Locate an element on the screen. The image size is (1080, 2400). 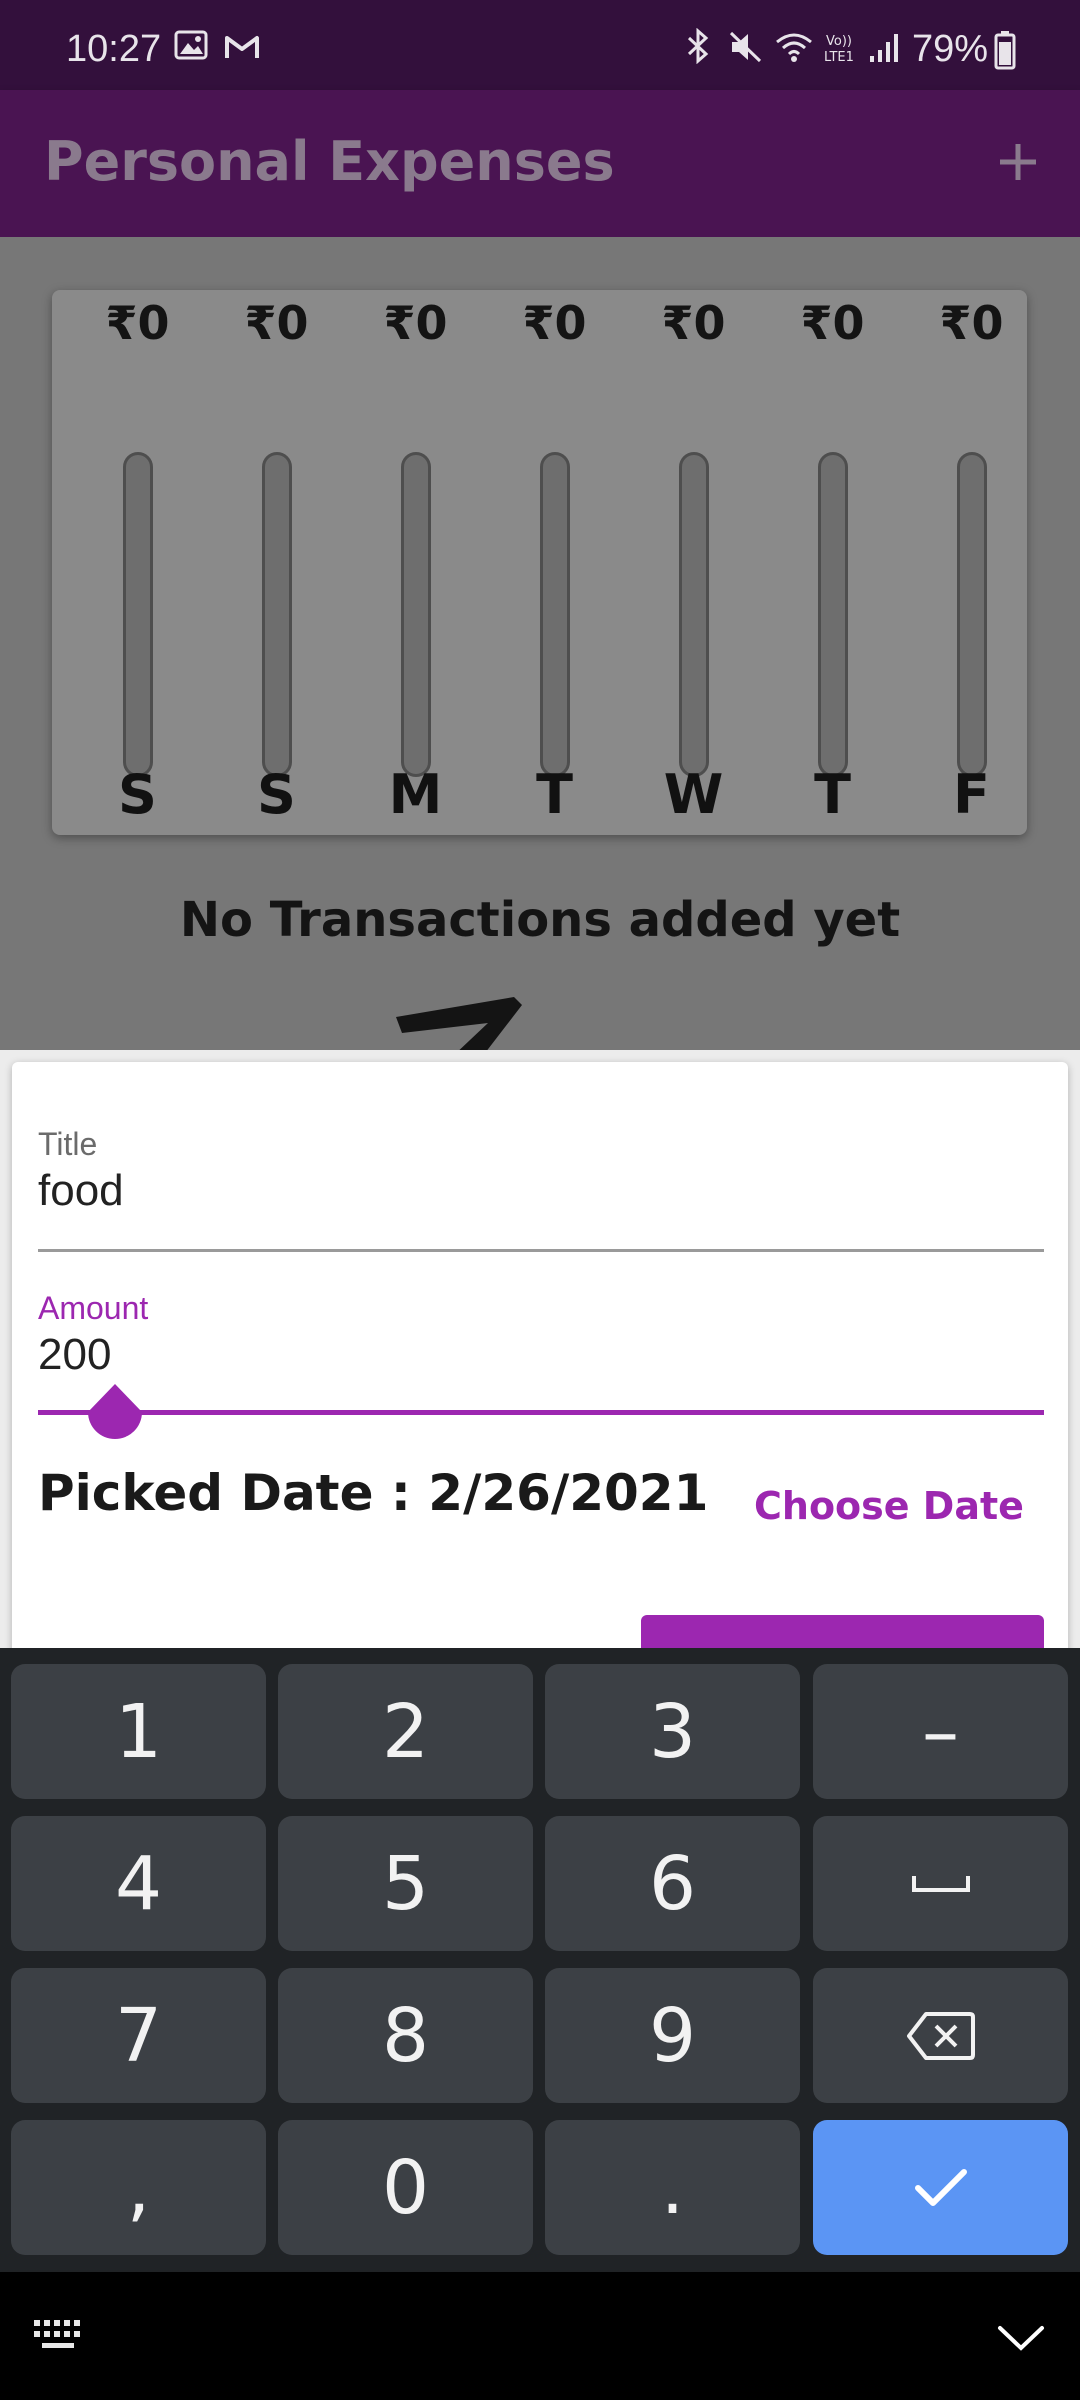
hide-keyboard-icon is located at coordinates (1021, 2337).